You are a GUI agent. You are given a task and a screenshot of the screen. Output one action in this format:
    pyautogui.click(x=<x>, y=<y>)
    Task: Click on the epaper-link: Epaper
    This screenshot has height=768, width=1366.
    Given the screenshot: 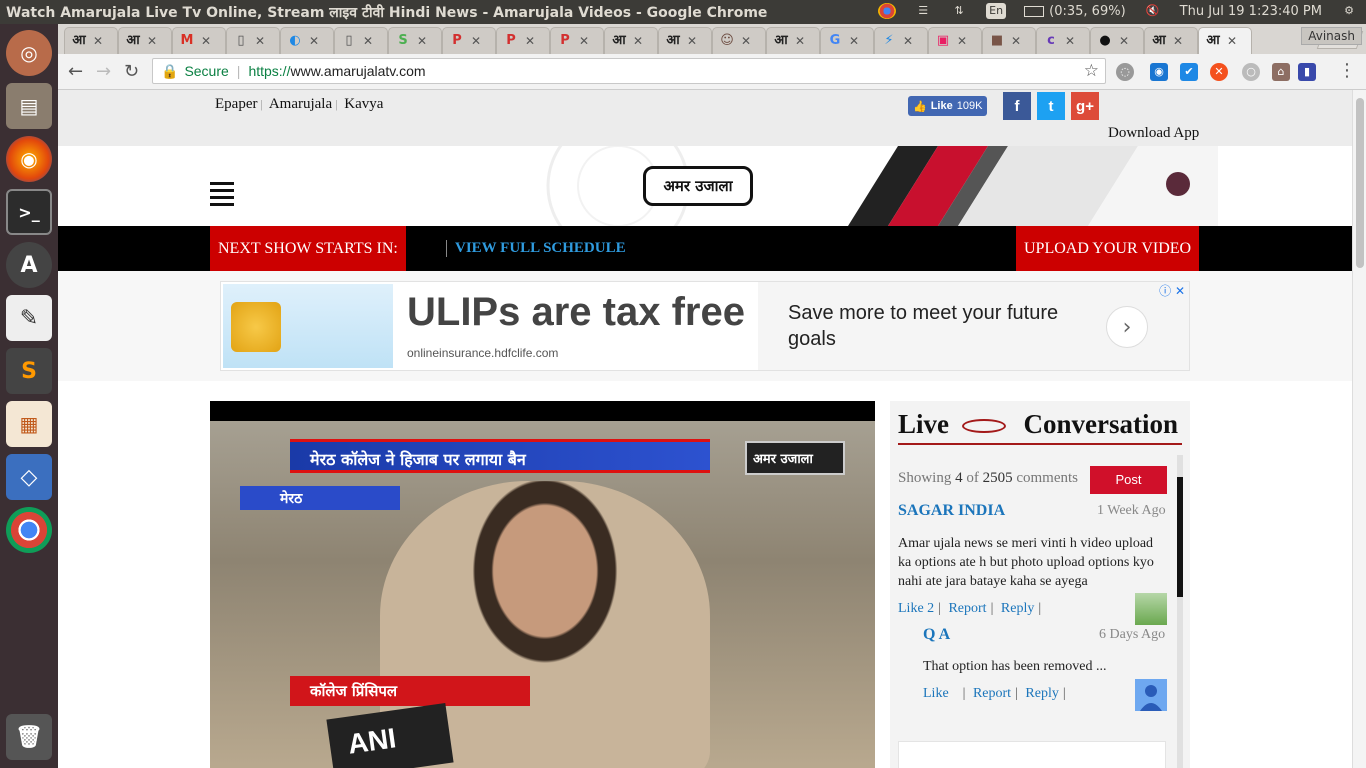 What is the action you would take?
    pyautogui.click(x=236, y=104)
    